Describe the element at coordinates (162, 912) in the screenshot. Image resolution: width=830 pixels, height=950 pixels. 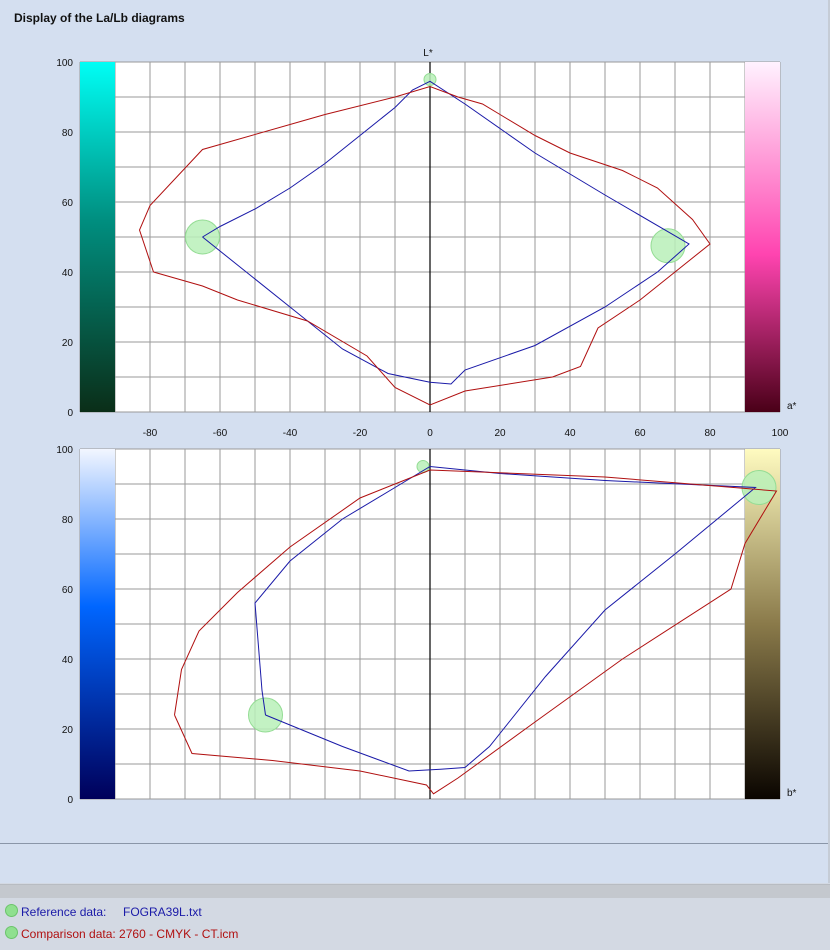
I see `reference-file: FOGRA39L.txt` at that location.